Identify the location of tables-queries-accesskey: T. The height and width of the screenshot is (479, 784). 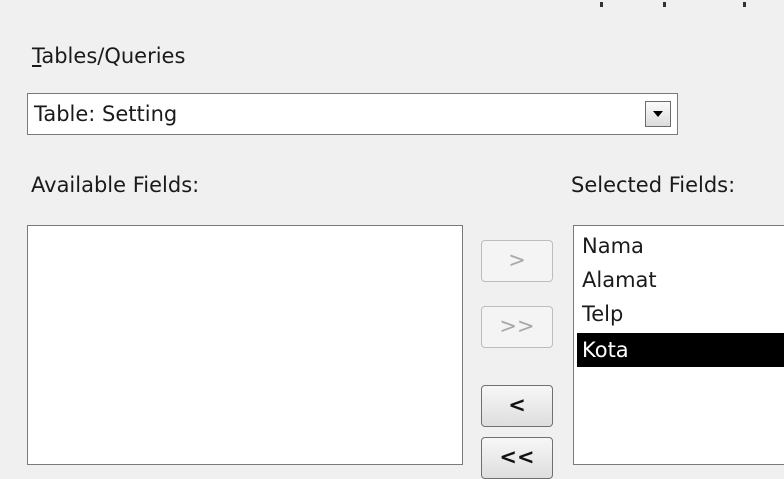
(37, 56).